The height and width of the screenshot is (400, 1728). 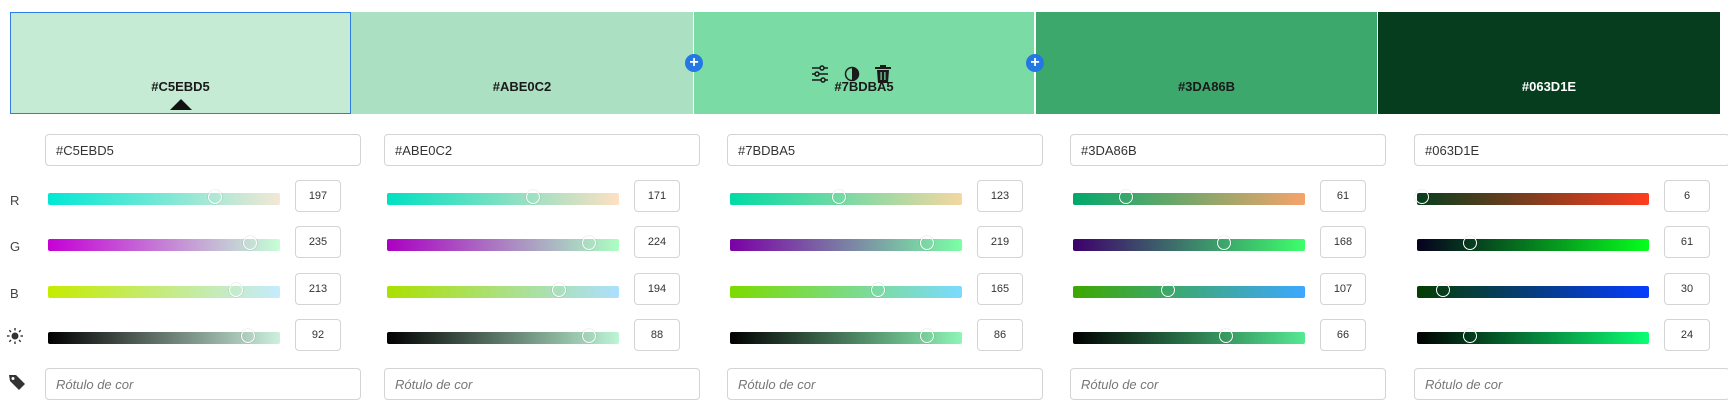 What do you see at coordinates (15, 246) in the screenshot?
I see `green-row-label: G` at bounding box center [15, 246].